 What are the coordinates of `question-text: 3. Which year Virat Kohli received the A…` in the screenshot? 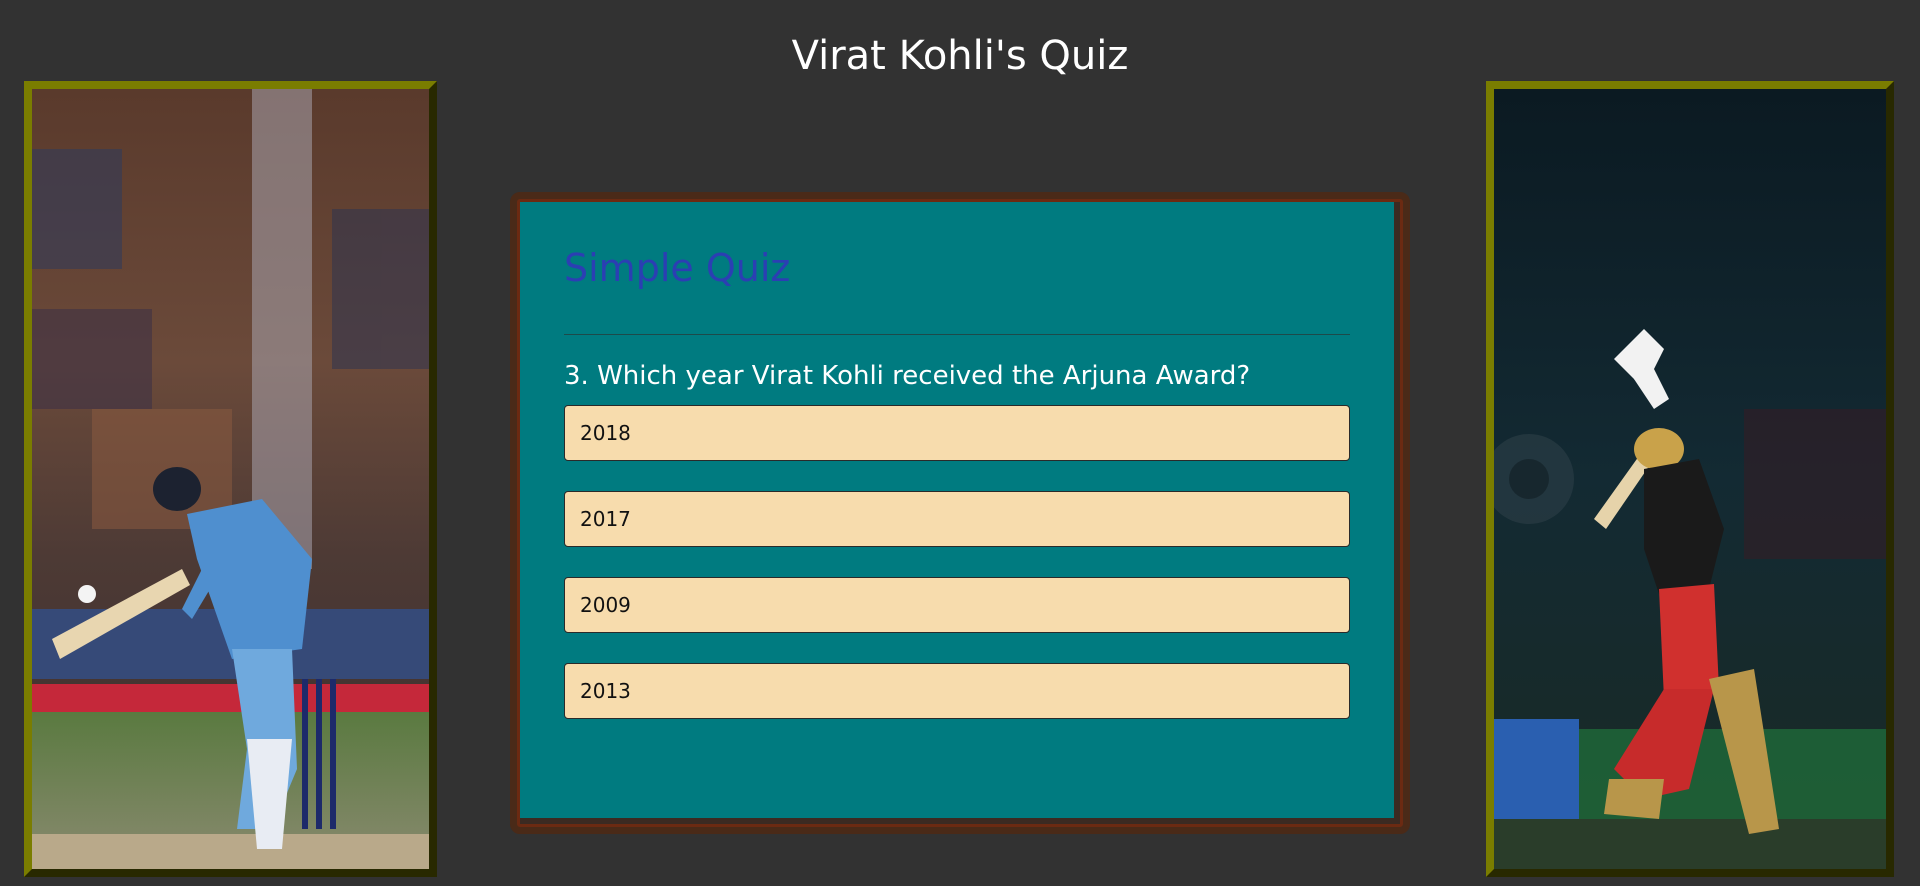 It's located at (907, 376).